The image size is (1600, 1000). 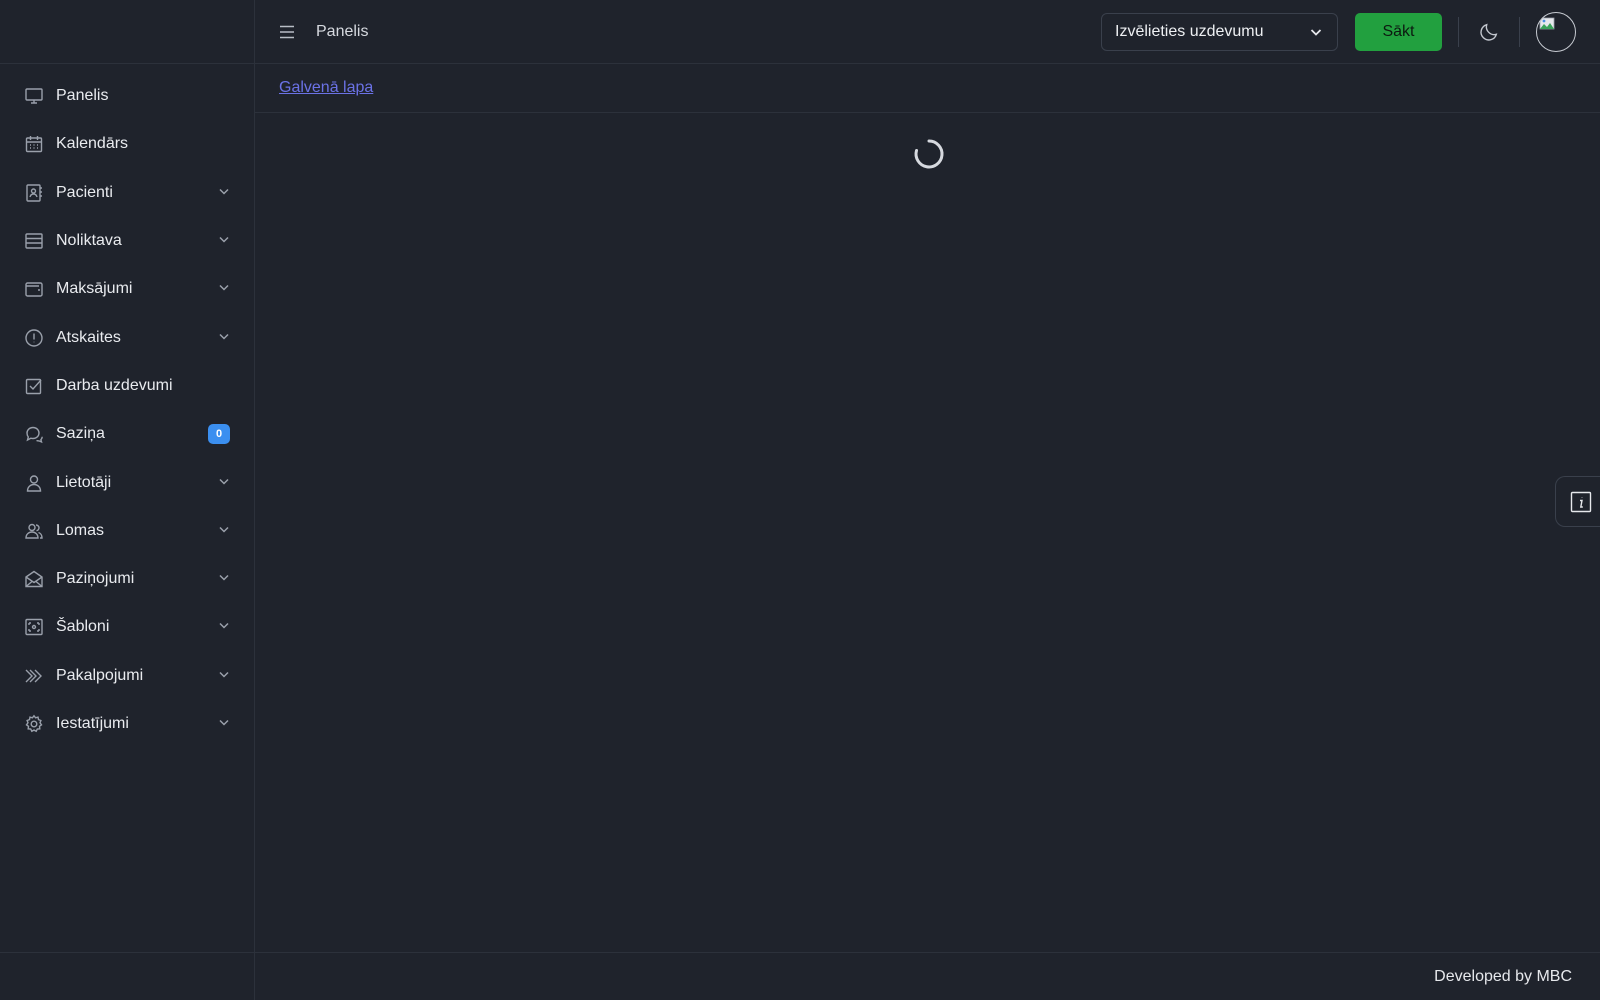 I want to click on double-chevron-right-icon, so click(x=34, y=676).